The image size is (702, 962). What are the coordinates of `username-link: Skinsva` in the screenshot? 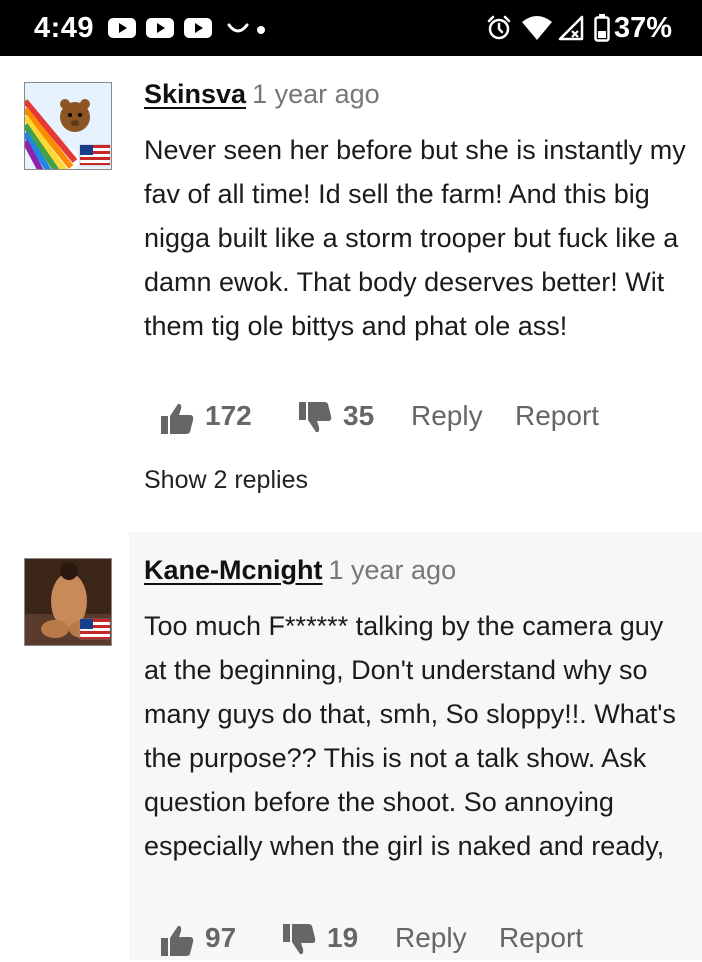 It's located at (195, 94).